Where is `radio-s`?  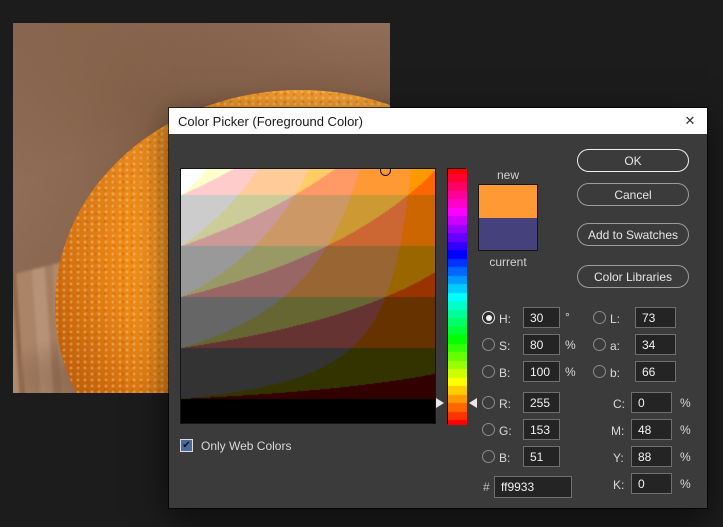
radio-s is located at coordinates (488, 344).